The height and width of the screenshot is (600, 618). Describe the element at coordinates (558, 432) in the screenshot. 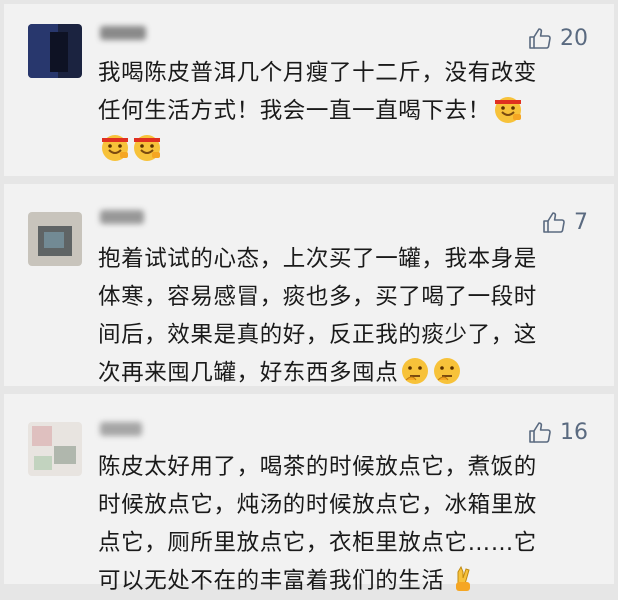

I see `like-button: 16` at that location.